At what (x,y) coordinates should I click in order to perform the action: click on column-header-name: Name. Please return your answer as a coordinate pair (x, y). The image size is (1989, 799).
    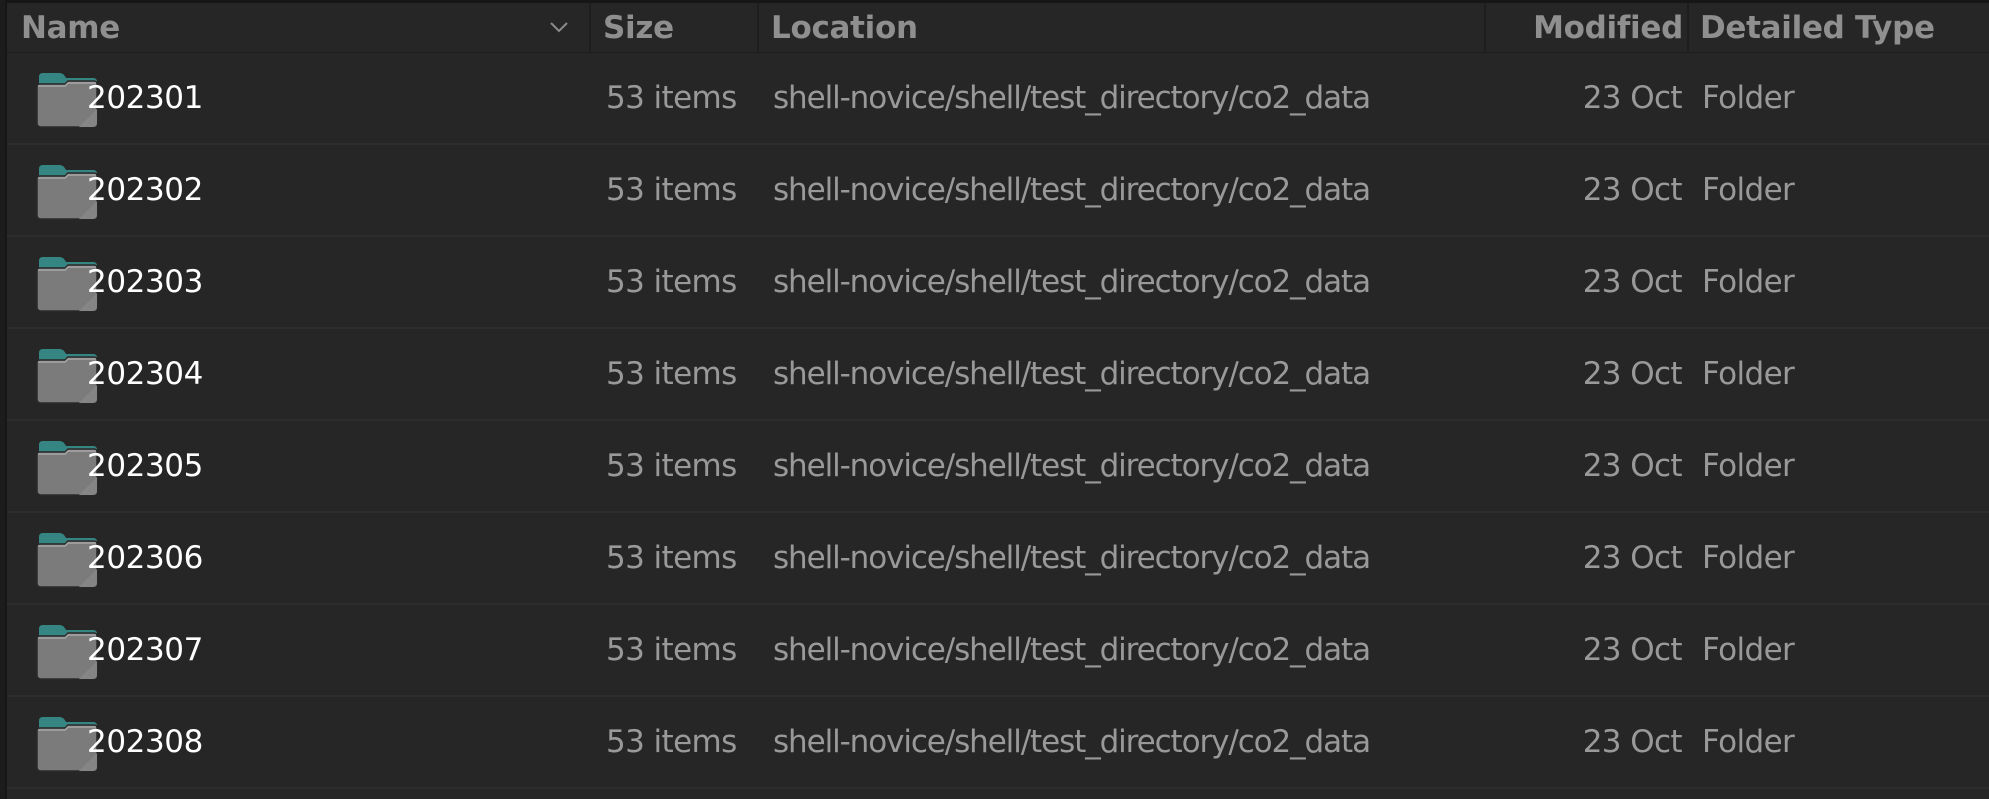
    Looking at the image, I should click on (301, 27).